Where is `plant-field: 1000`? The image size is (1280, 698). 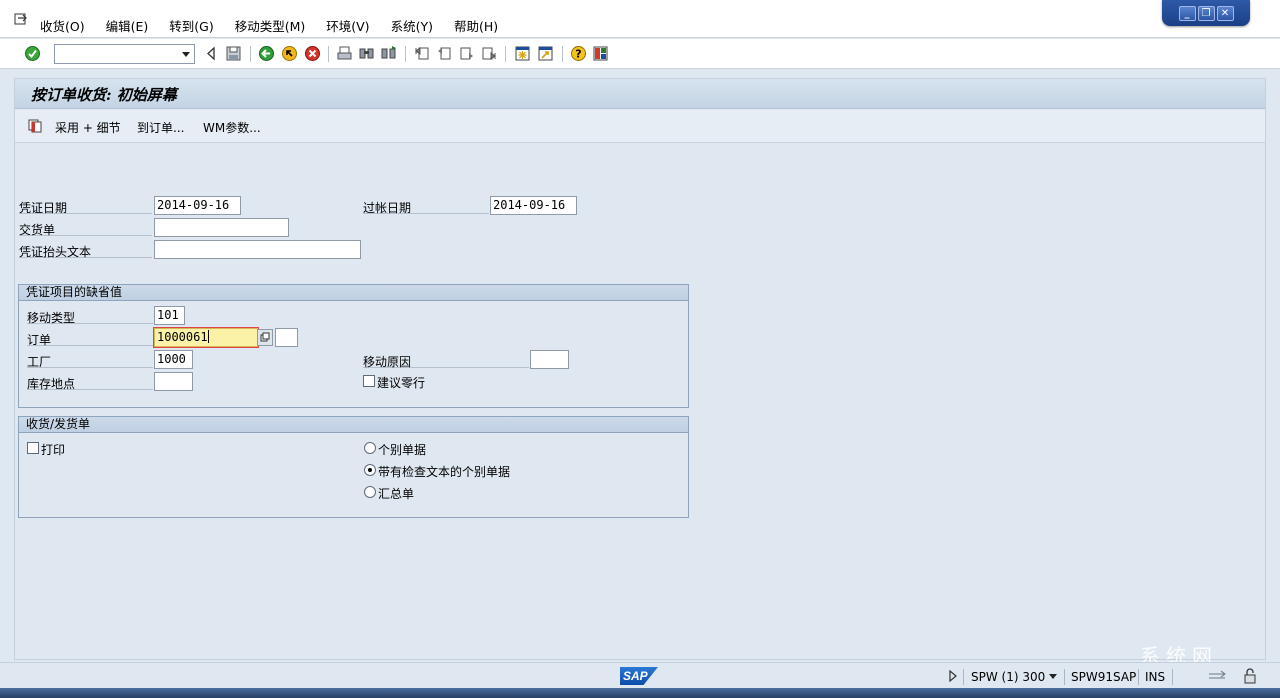 plant-field: 1000 is located at coordinates (173, 359).